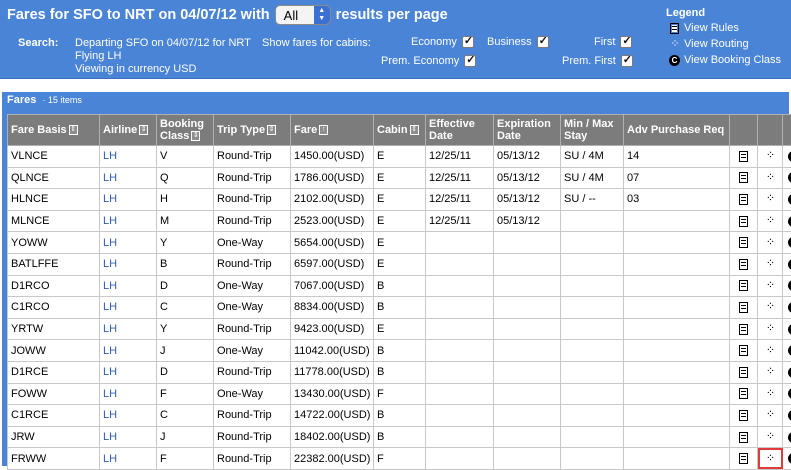  I want to click on cabin-prem-economy-checkbox, so click(470, 61).